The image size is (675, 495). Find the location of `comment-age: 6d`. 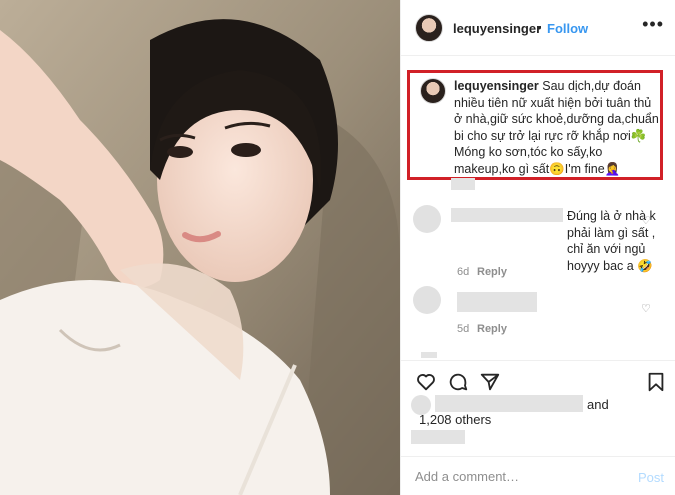

comment-age: 6d is located at coordinates (463, 272).